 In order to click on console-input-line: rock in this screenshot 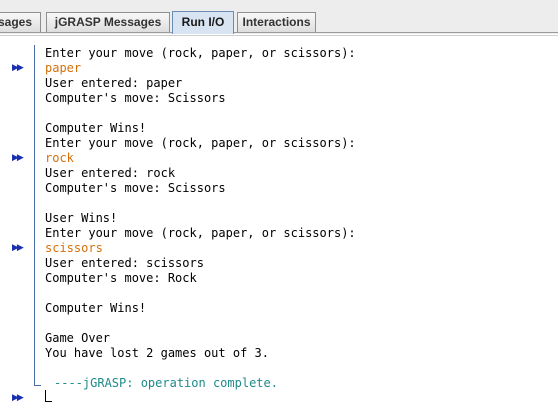, I will do `click(59, 158)`.